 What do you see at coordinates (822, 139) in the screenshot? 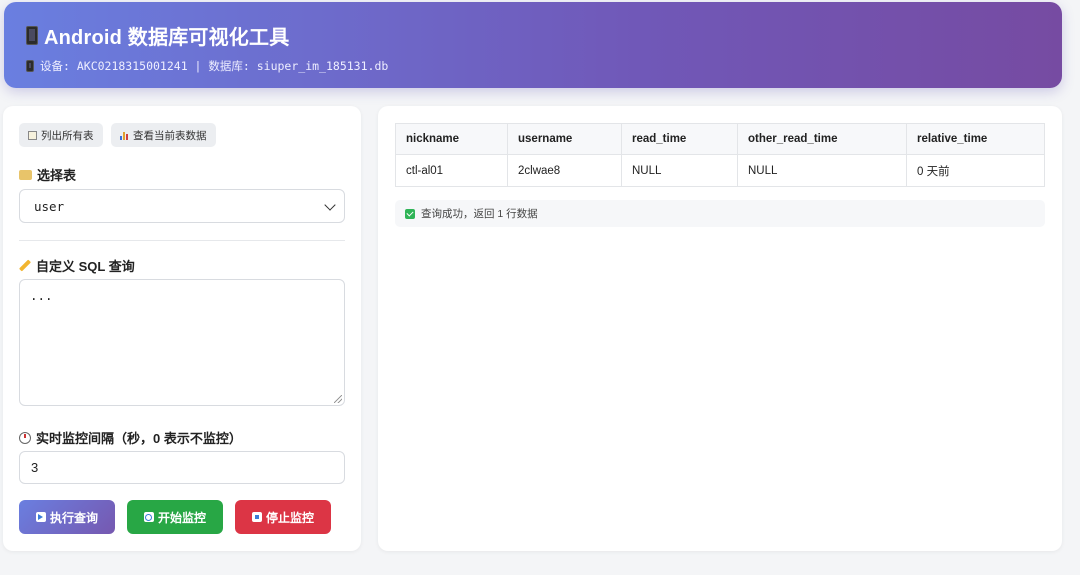
I see `column-header: other_read_time` at bounding box center [822, 139].